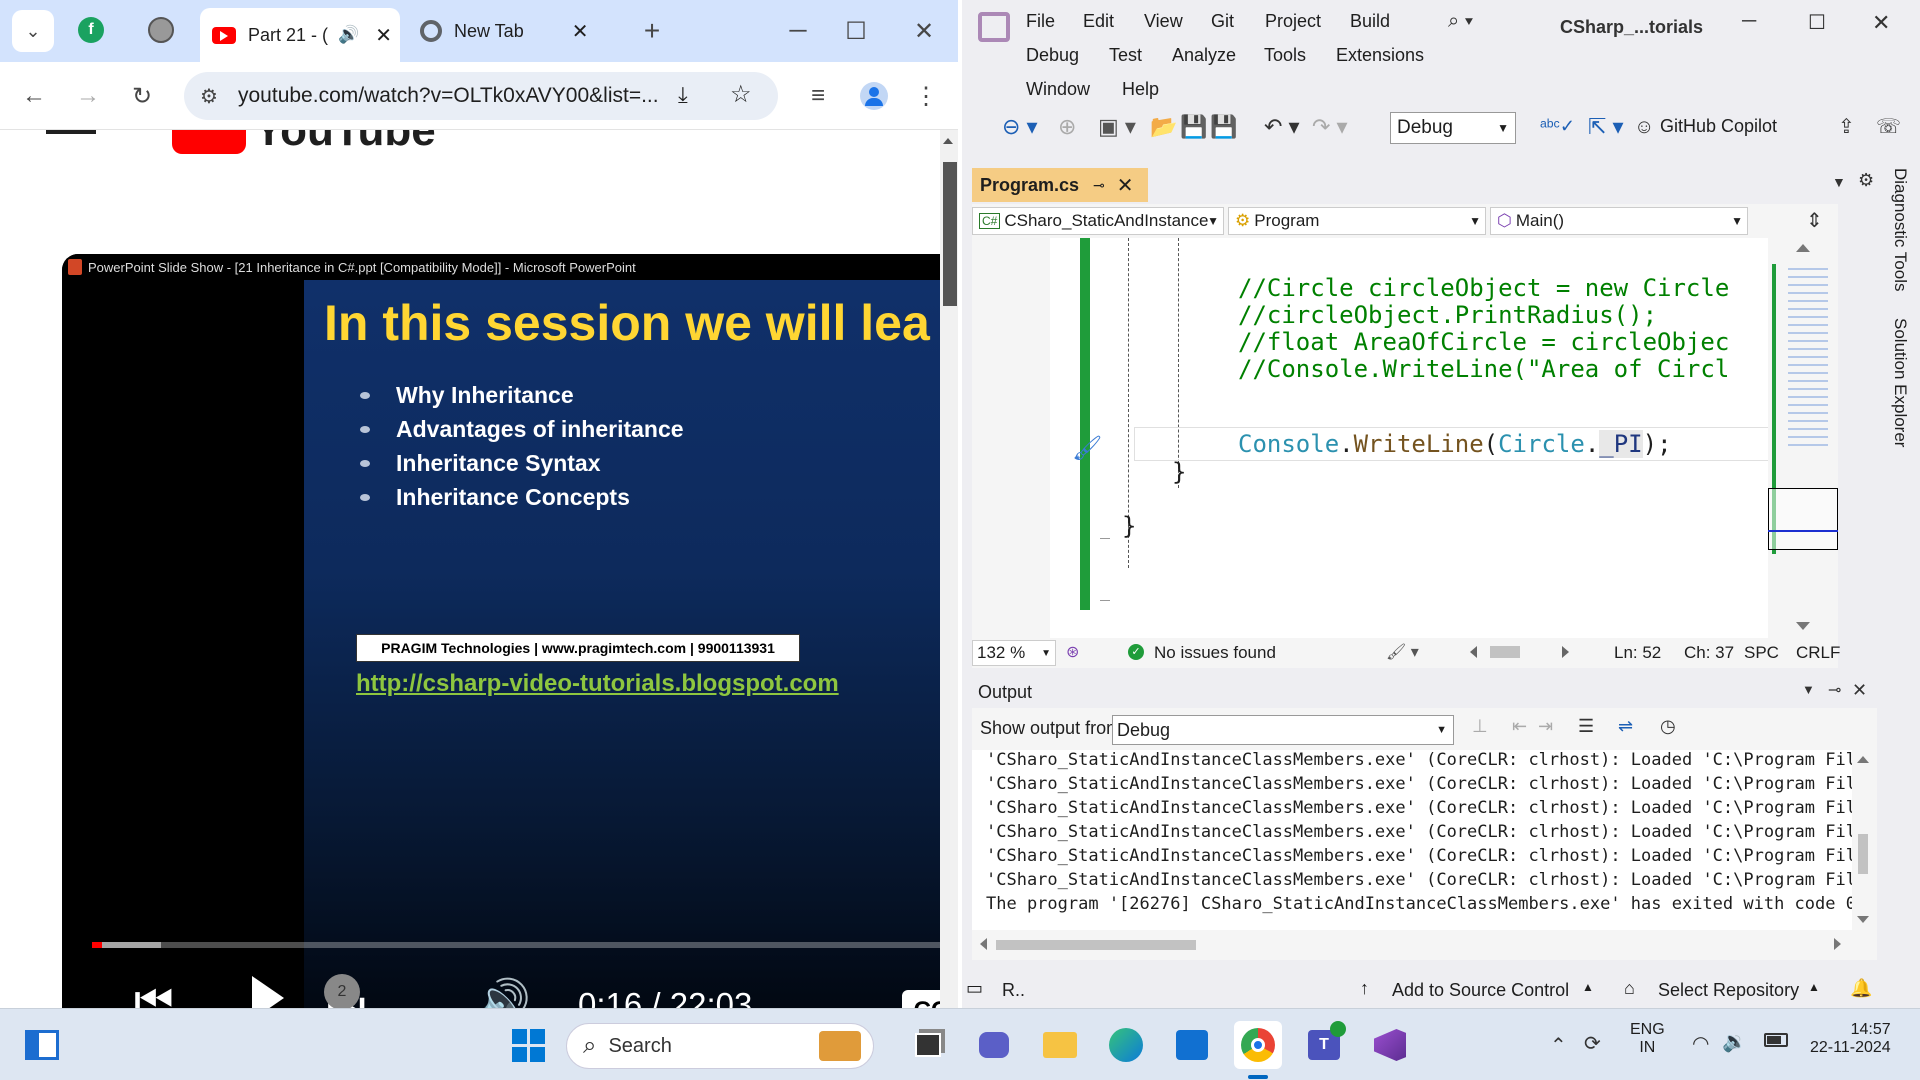 This screenshot has width=1920, height=1080. What do you see at coordinates (1223, 127) in the screenshot?
I see `save-all-icon: 💾` at bounding box center [1223, 127].